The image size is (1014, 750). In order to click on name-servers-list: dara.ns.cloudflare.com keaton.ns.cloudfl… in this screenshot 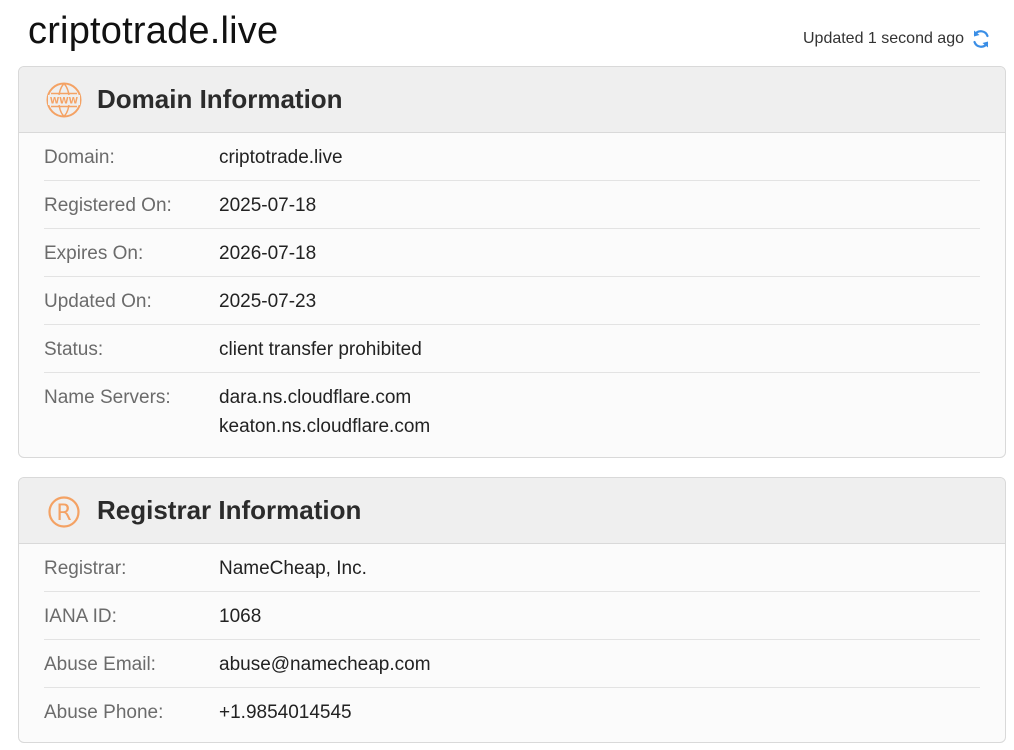, I will do `click(324, 412)`.